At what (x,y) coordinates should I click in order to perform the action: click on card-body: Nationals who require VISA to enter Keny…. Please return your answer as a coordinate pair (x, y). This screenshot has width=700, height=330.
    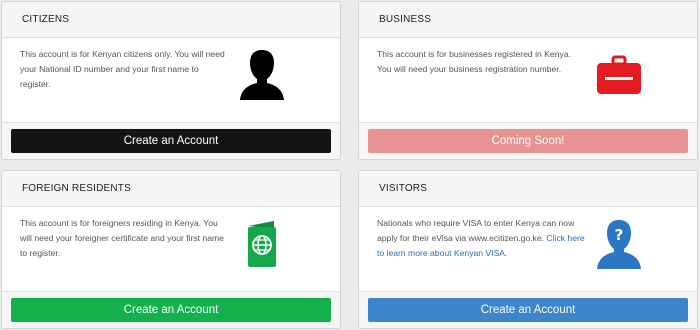
    Looking at the image, I should click on (528, 249).